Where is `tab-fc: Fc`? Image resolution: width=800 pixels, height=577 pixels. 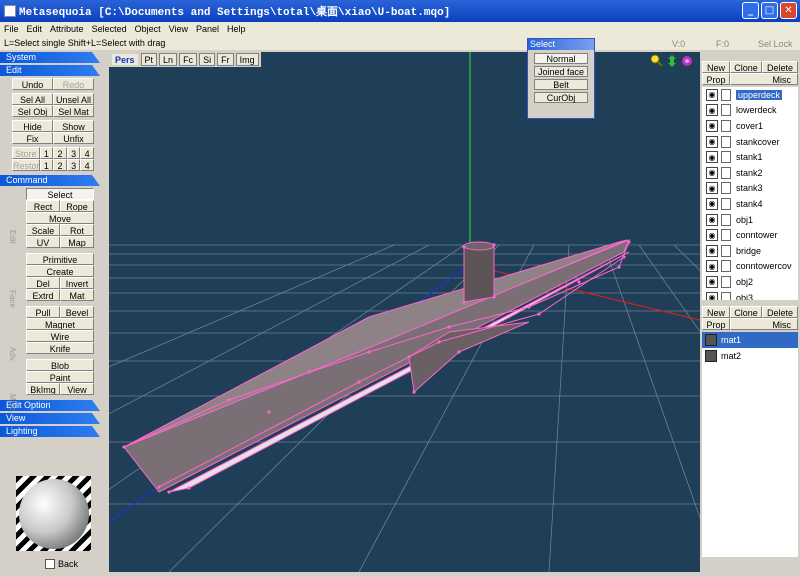
tab-fc: Fc is located at coordinates (188, 59).